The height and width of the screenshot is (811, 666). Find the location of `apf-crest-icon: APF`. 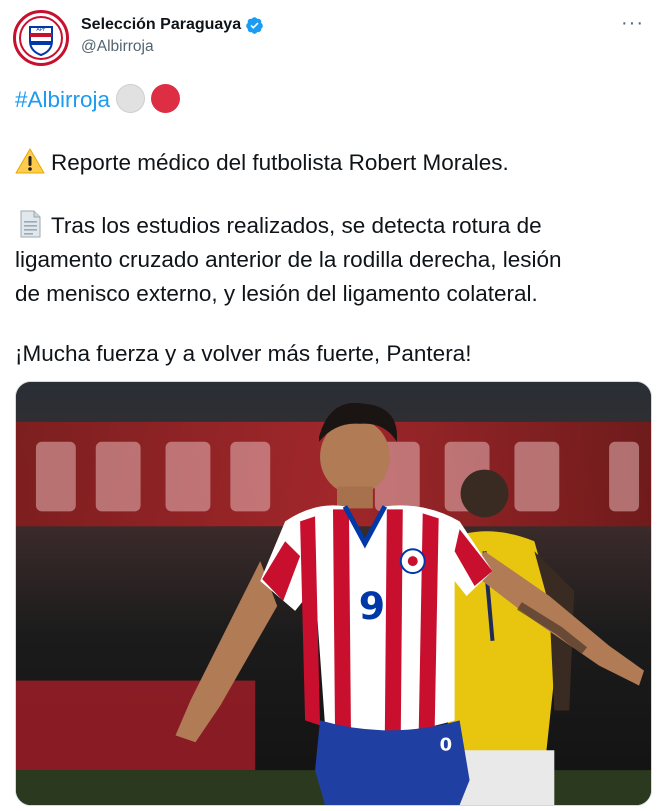

apf-crest-icon: APF is located at coordinates (41, 38).